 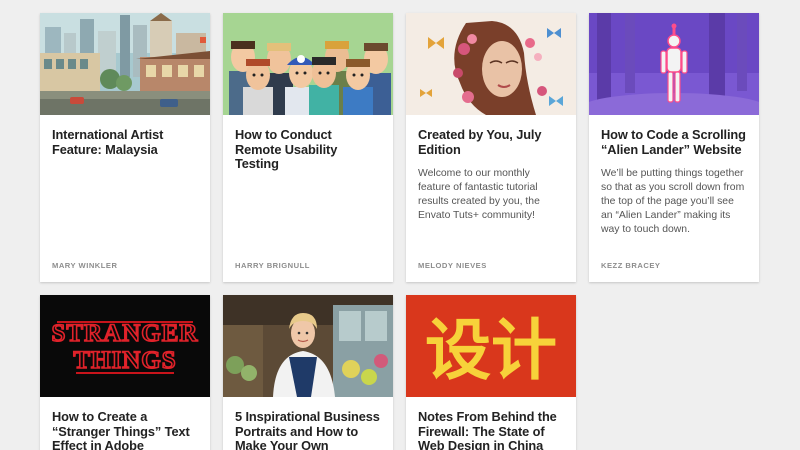 I want to click on article-title: International Artist Feature: Malaysia, so click(x=125, y=142).